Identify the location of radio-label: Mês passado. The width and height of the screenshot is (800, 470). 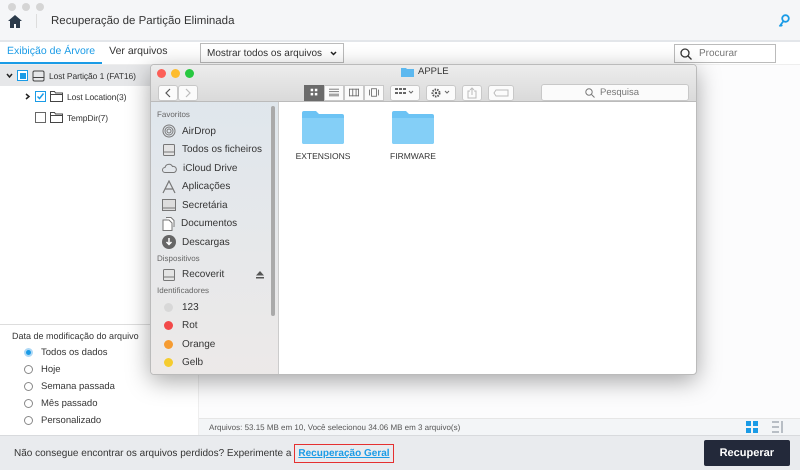
(69, 403).